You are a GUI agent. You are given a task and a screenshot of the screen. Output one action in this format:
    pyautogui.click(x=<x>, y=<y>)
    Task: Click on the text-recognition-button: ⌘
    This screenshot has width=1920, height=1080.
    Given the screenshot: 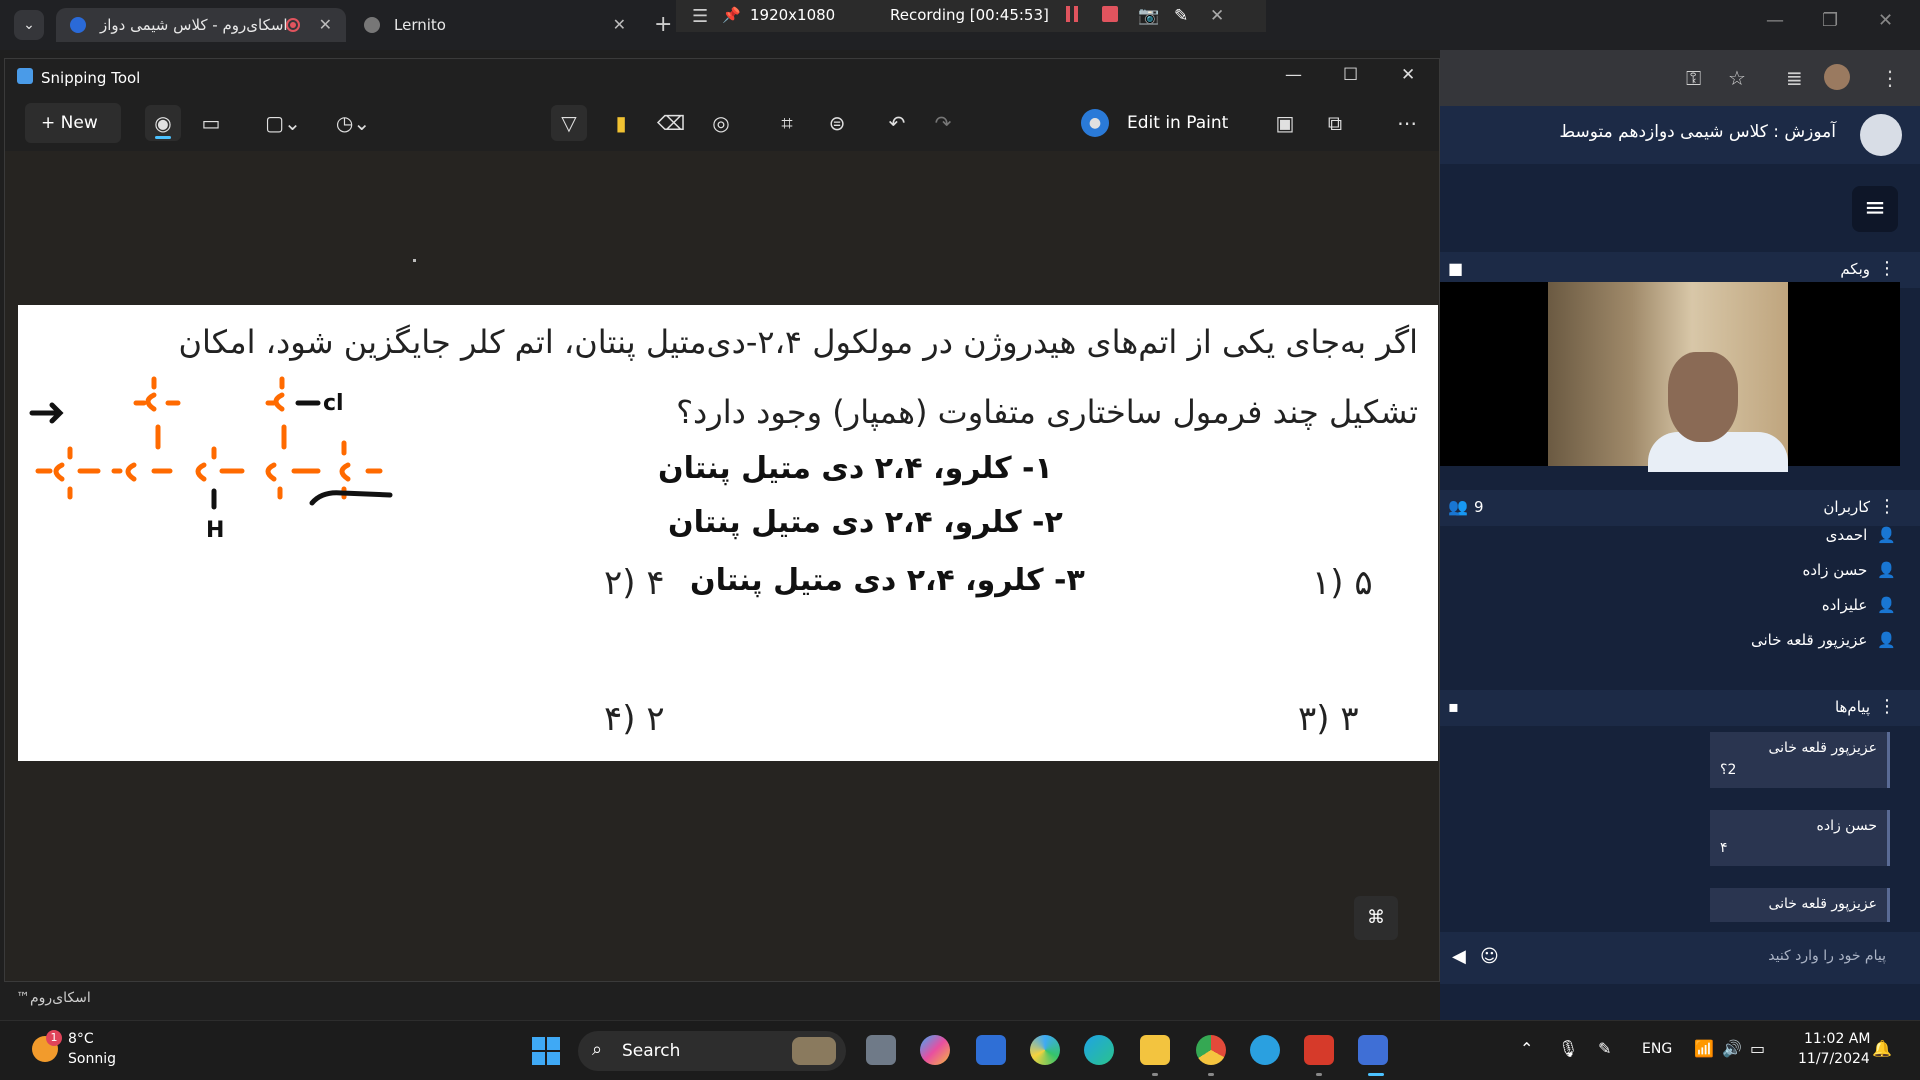 What is the action you would take?
    pyautogui.click(x=1376, y=918)
    